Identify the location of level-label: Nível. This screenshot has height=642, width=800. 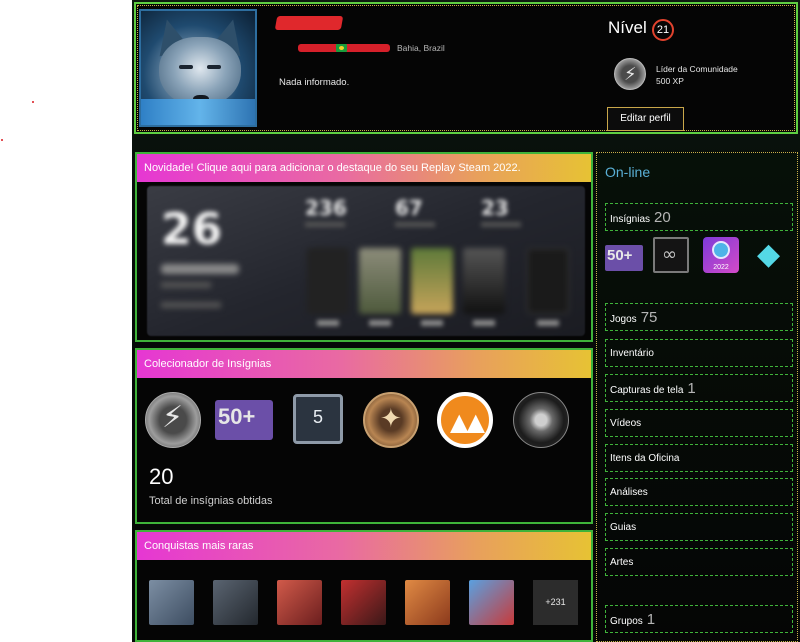
(627, 27).